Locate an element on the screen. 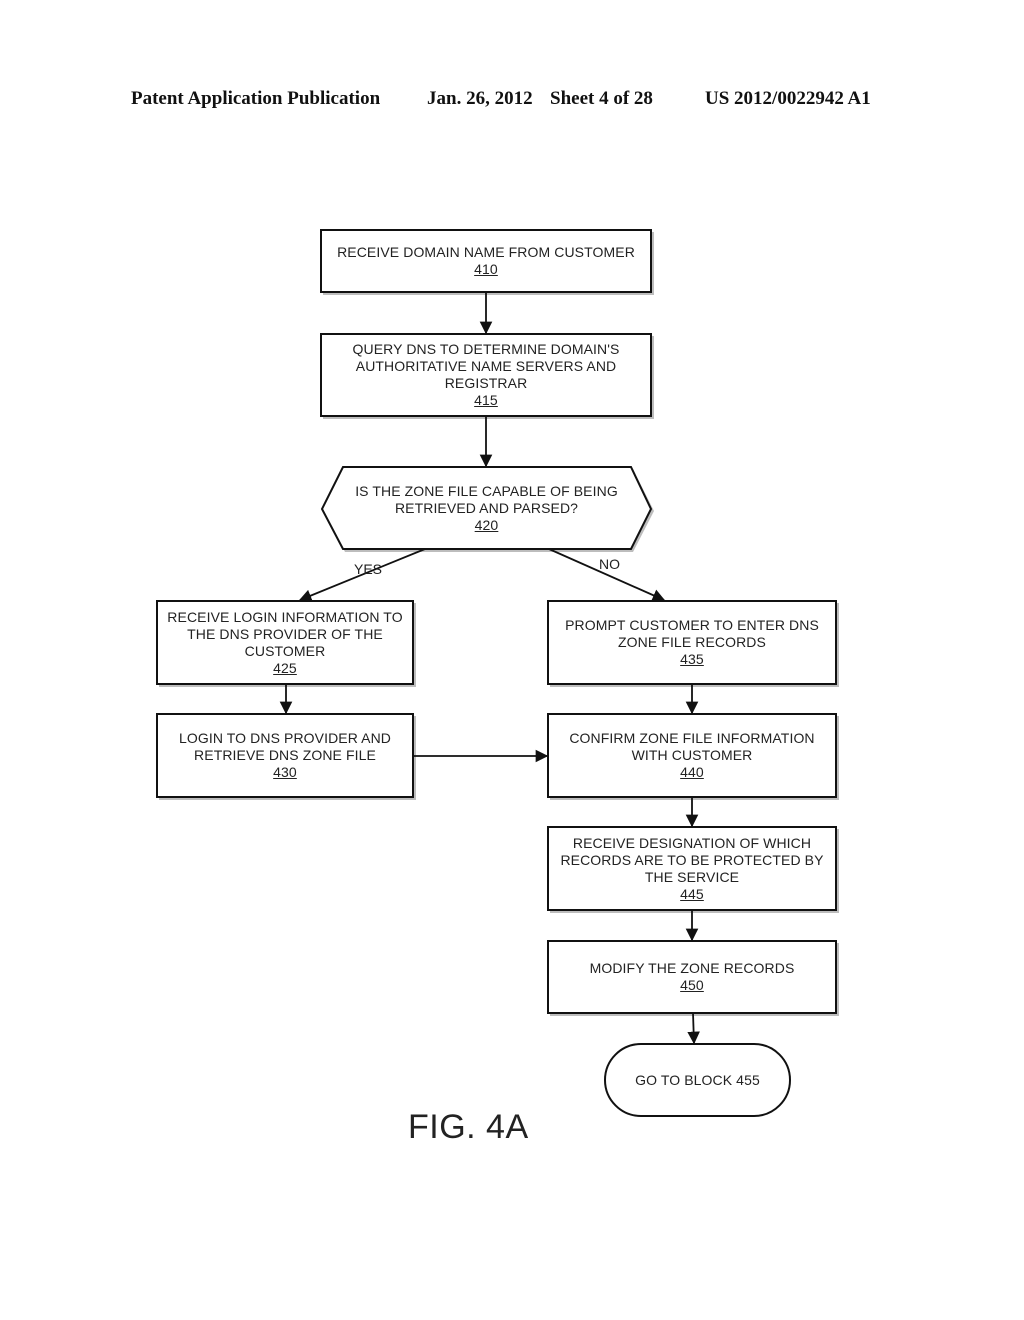  node-410: RECEIVE DOMAIN NAME FROM CUSTOMER 410 is located at coordinates (486, 261).